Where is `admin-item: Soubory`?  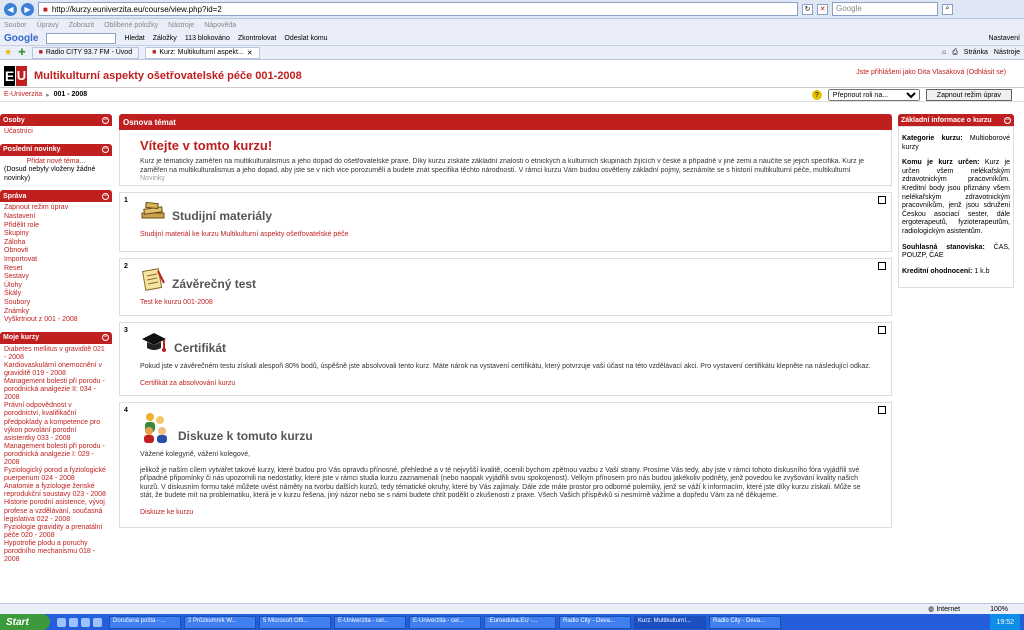
admin-item: Soubory is located at coordinates (56, 303).